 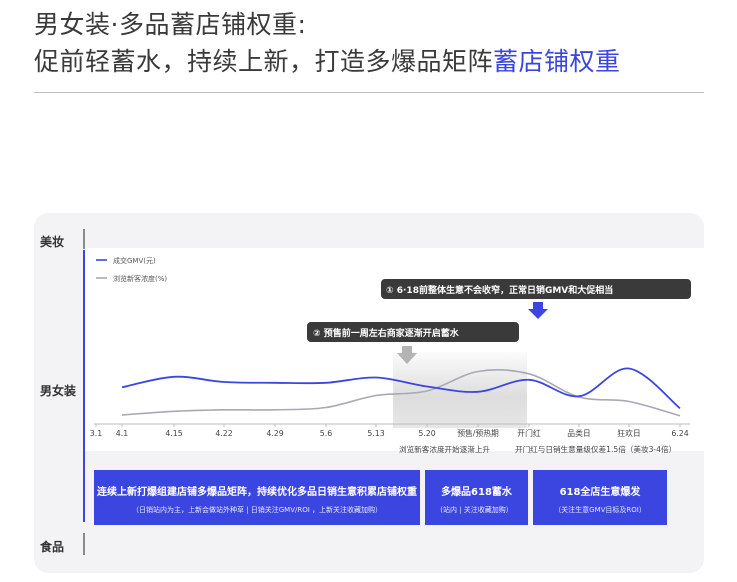 I want to click on axis-note-gmv-ratio: 开门红与日销生意量级仅差1.5倍（美妆3-4倍）, so click(x=595, y=449).